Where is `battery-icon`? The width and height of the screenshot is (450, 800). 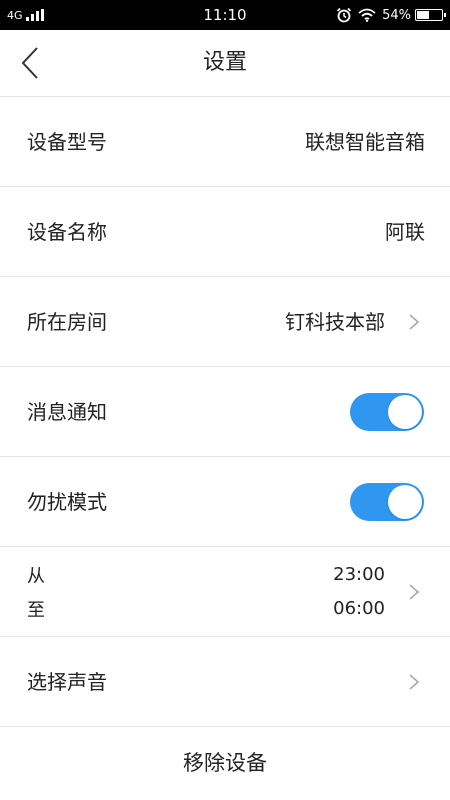
battery-icon is located at coordinates (430, 15).